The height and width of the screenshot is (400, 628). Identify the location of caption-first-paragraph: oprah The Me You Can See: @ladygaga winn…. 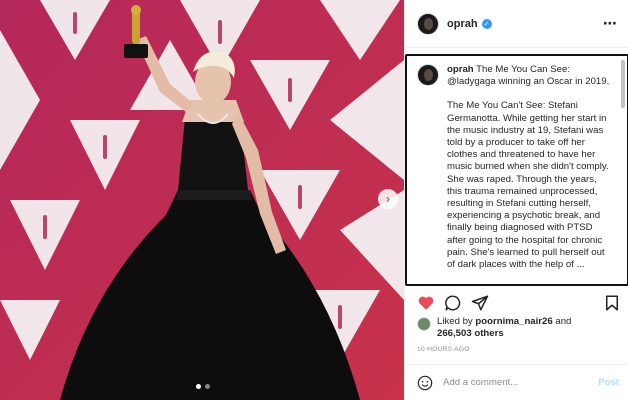
(529, 76).